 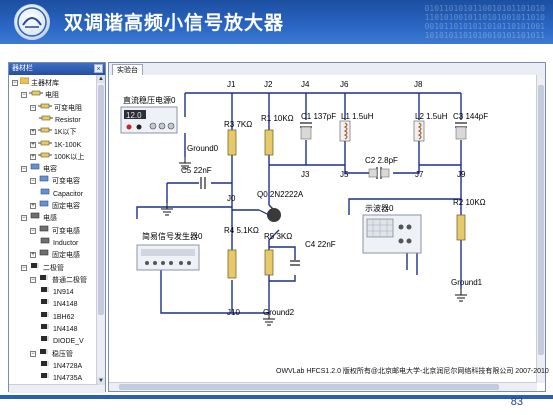 What do you see at coordinates (60, 366) in the screenshot?
I see `tree-item: 1N4728A` at bounding box center [60, 366].